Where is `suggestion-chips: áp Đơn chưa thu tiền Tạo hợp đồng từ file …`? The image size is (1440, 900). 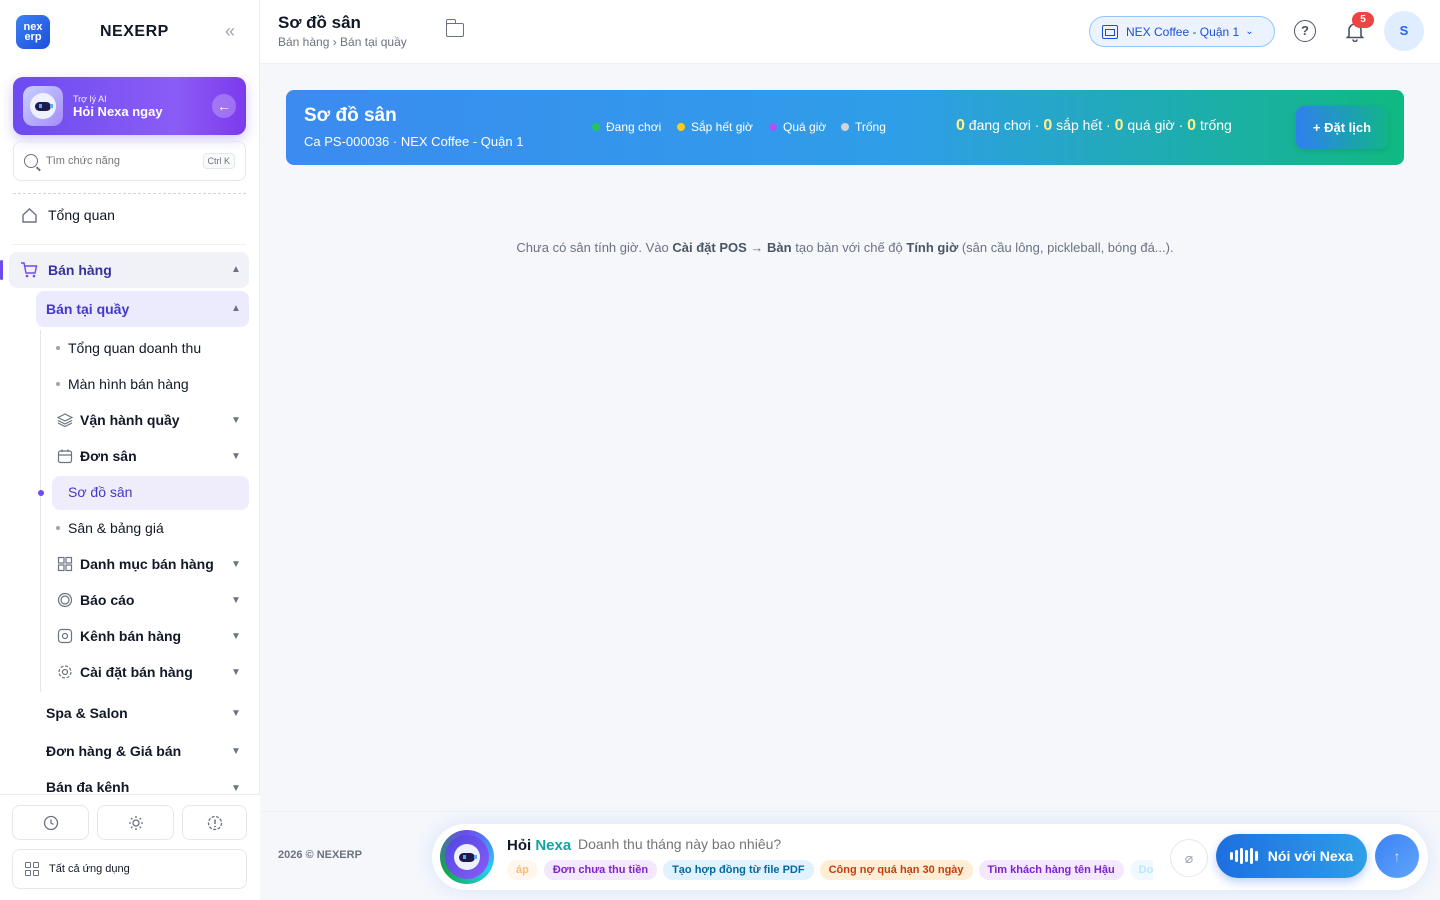 suggestion-chips: áp Đơn chưa thu tiền Tạo hợp đồng từ file … is located at coordinates (830, 870).